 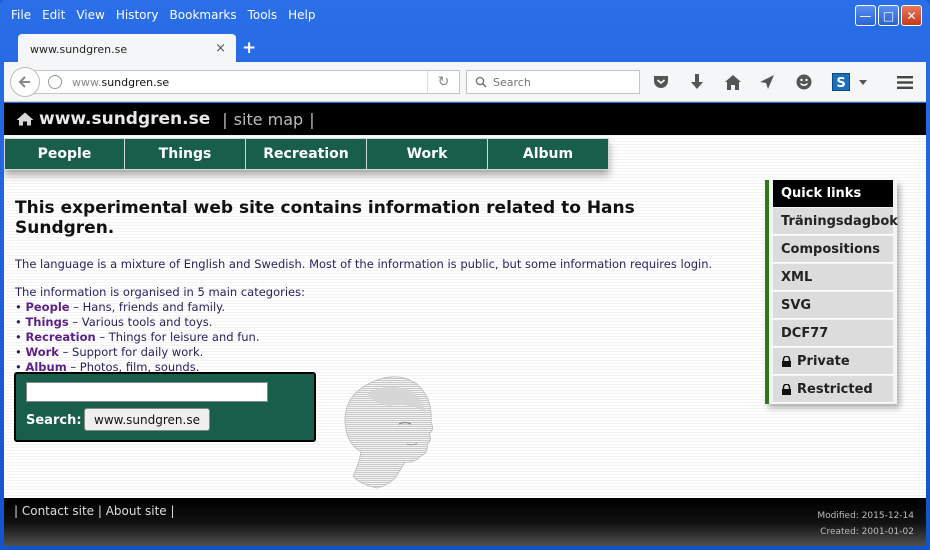 I want to click on tab-title: www.sundgren.se, so click(x=79, y=49).